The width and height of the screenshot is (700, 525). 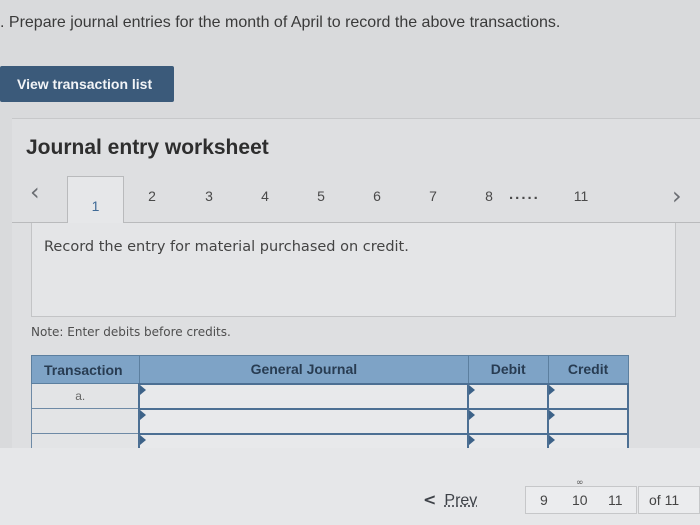 What do you see at coordinates (677, 196) in the screenshot?
I see `chevron-right-icon: ›` at bounding box center [677, 196].